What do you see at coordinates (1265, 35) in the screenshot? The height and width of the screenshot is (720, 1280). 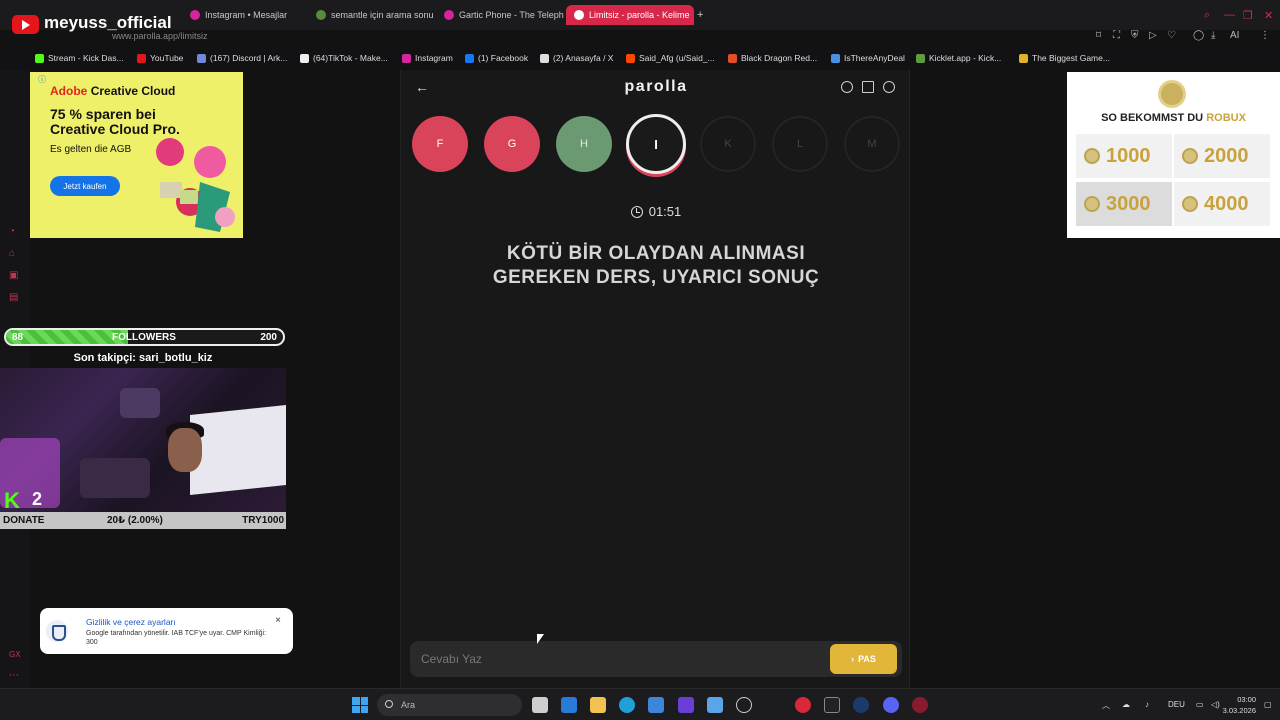 I see `menu-icon: ⋮` at bounding box center [1265, 35].